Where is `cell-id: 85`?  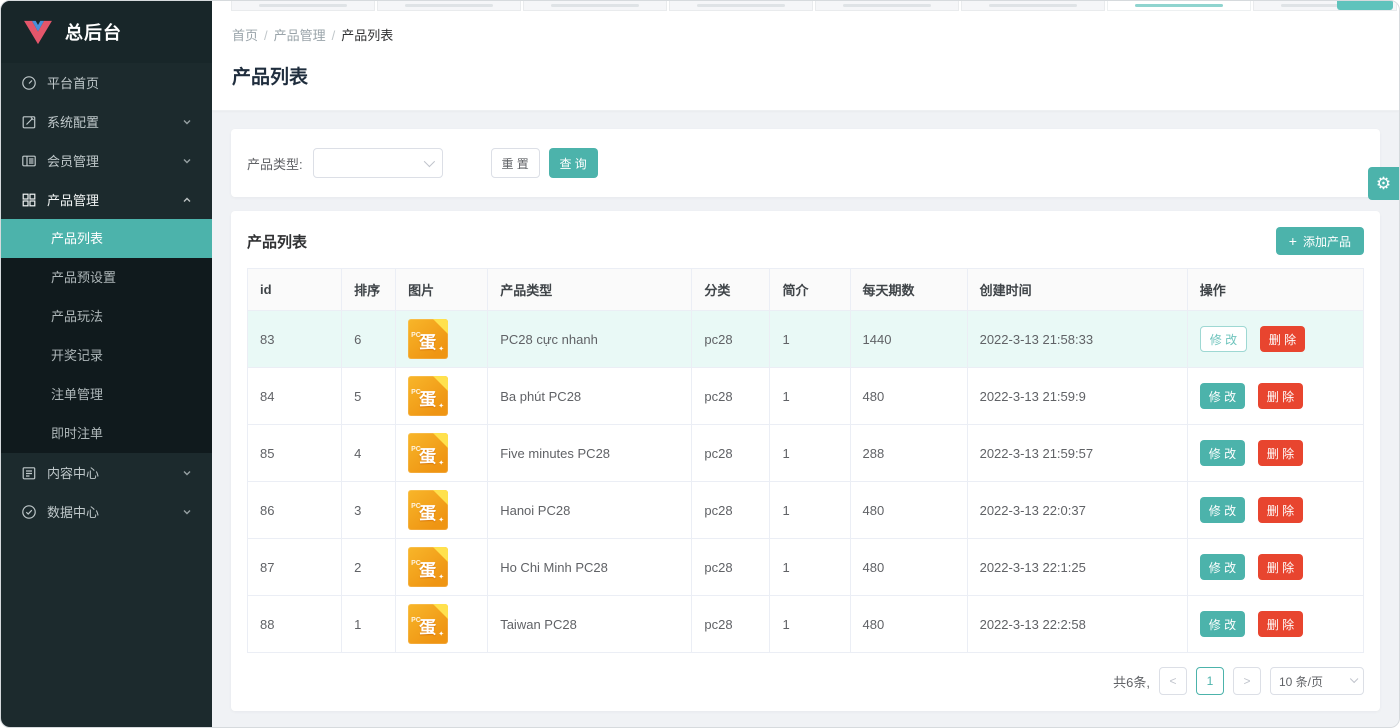
cell-id: 85 is located at coordinates (294, 453).